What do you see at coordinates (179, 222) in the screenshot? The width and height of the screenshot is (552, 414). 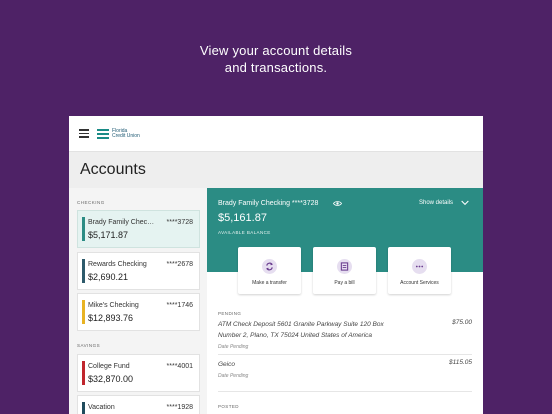 I see `account-number: ****3728` at bounding box center [179, 222].